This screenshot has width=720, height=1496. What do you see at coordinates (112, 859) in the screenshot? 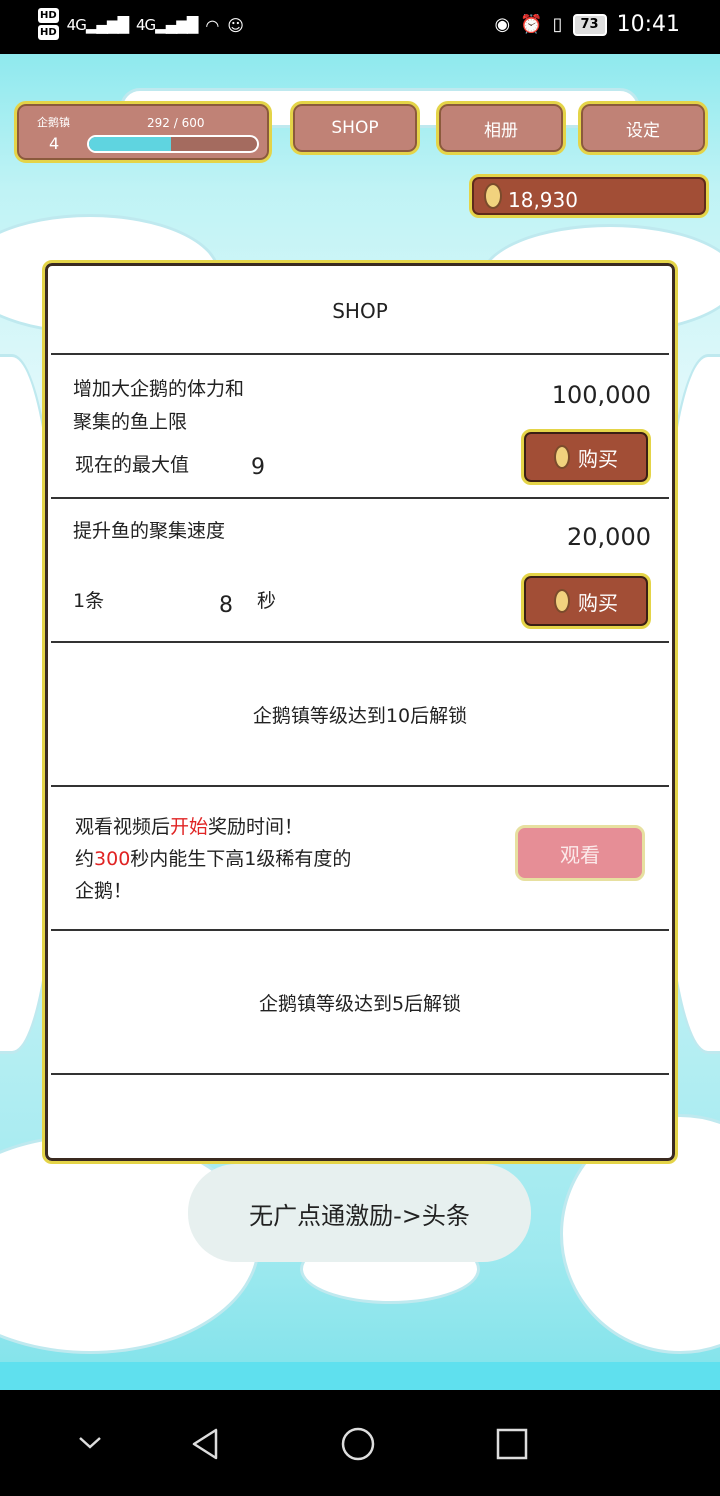
I see `video-line2-b: 300` at bounding box center [112, 859].